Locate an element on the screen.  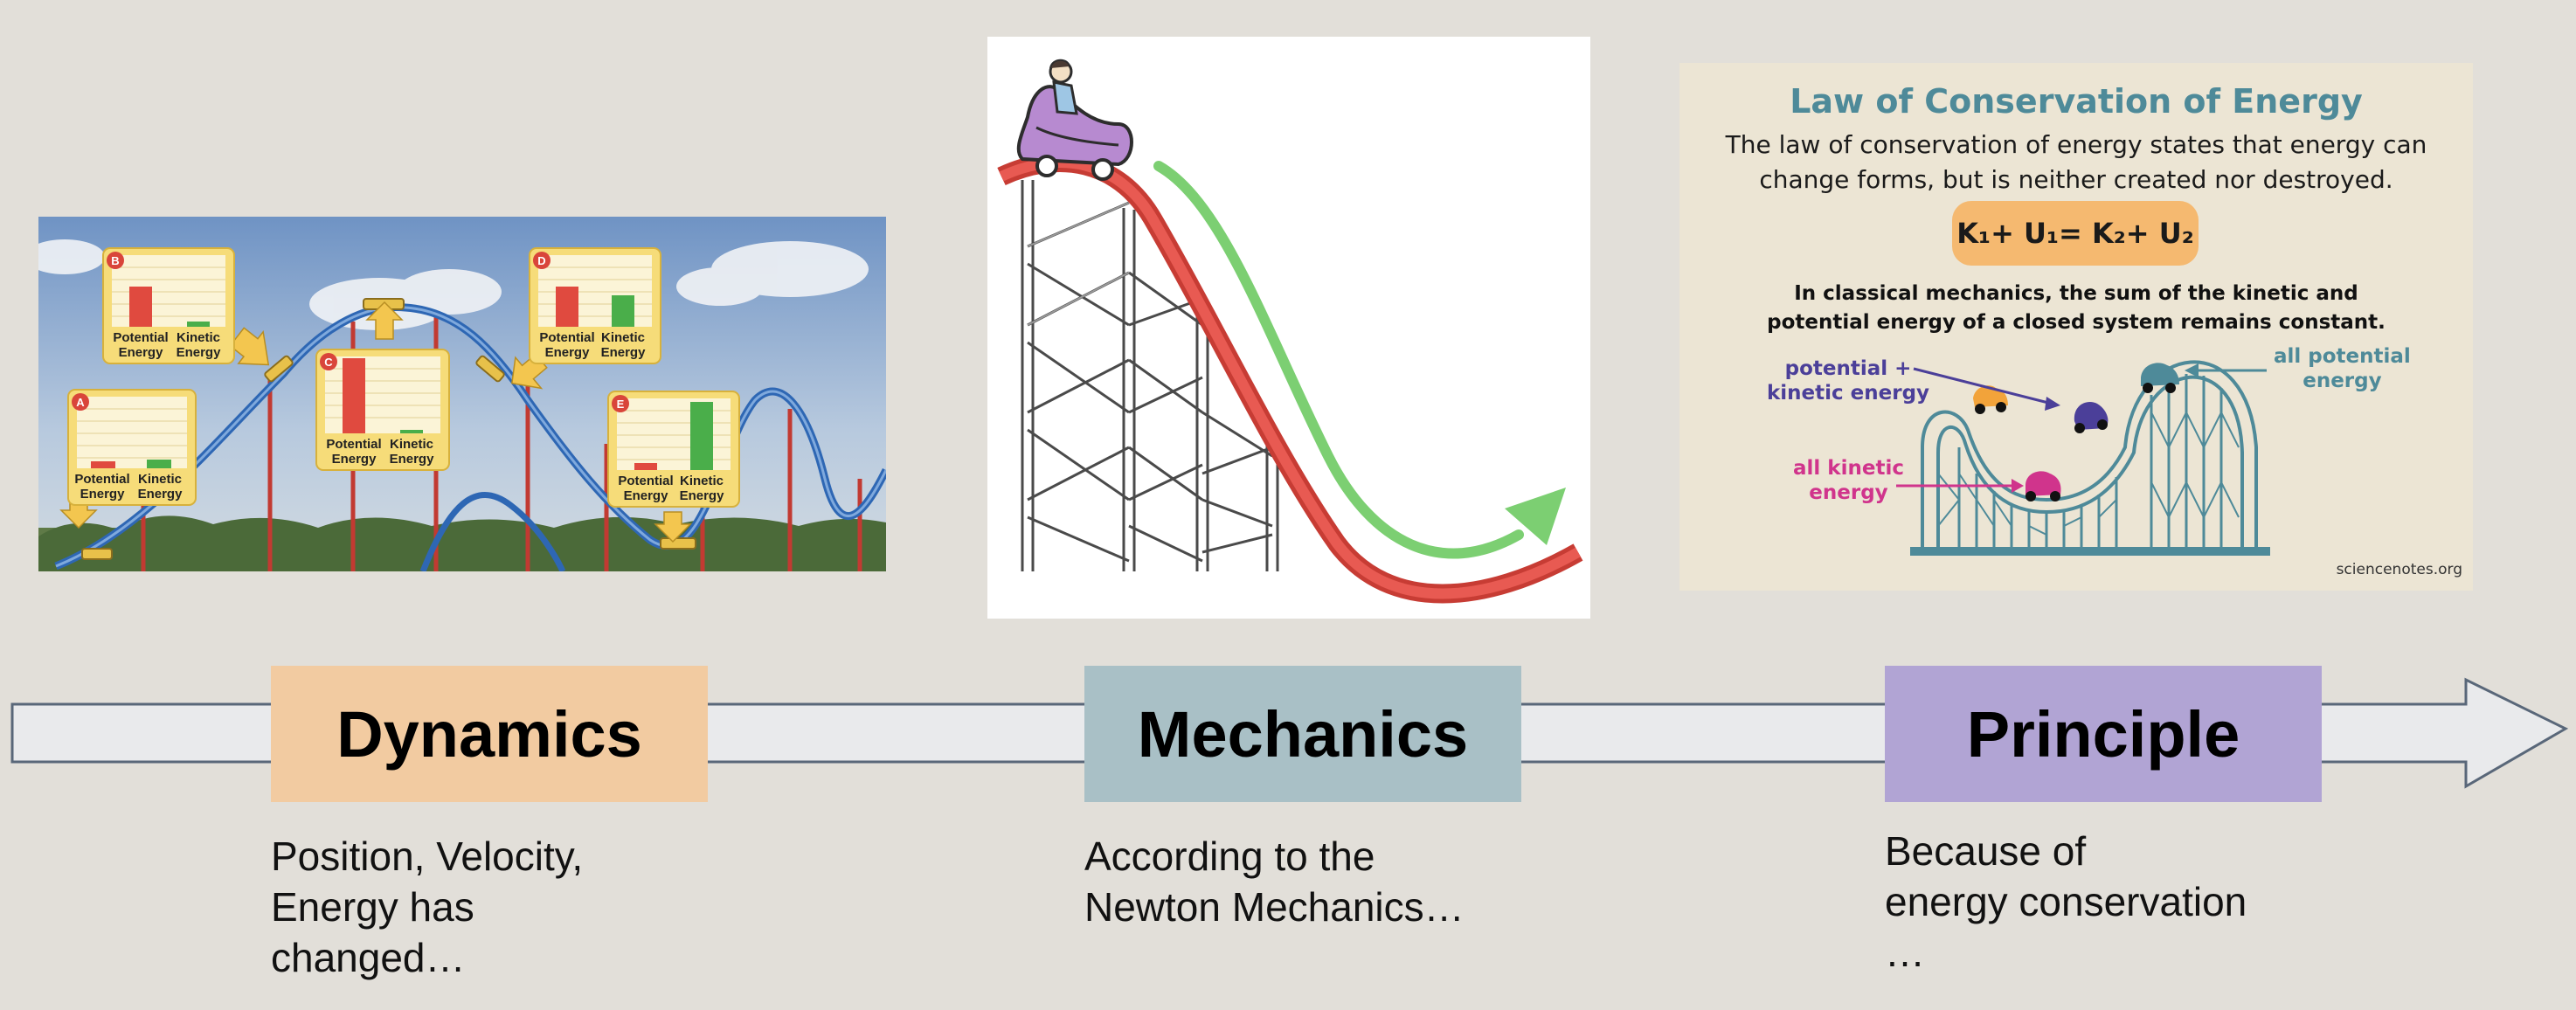
label-potential-kinetic: potential + kinetic energy is located at coordinates (1848, 381).